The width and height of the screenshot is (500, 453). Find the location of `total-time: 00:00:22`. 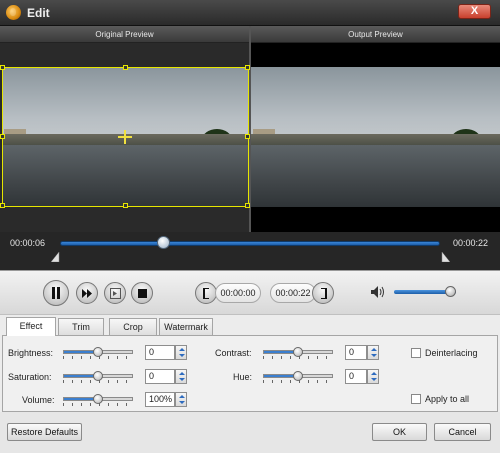

total-time: 00:00:22 is located at coordinates (471, 243).